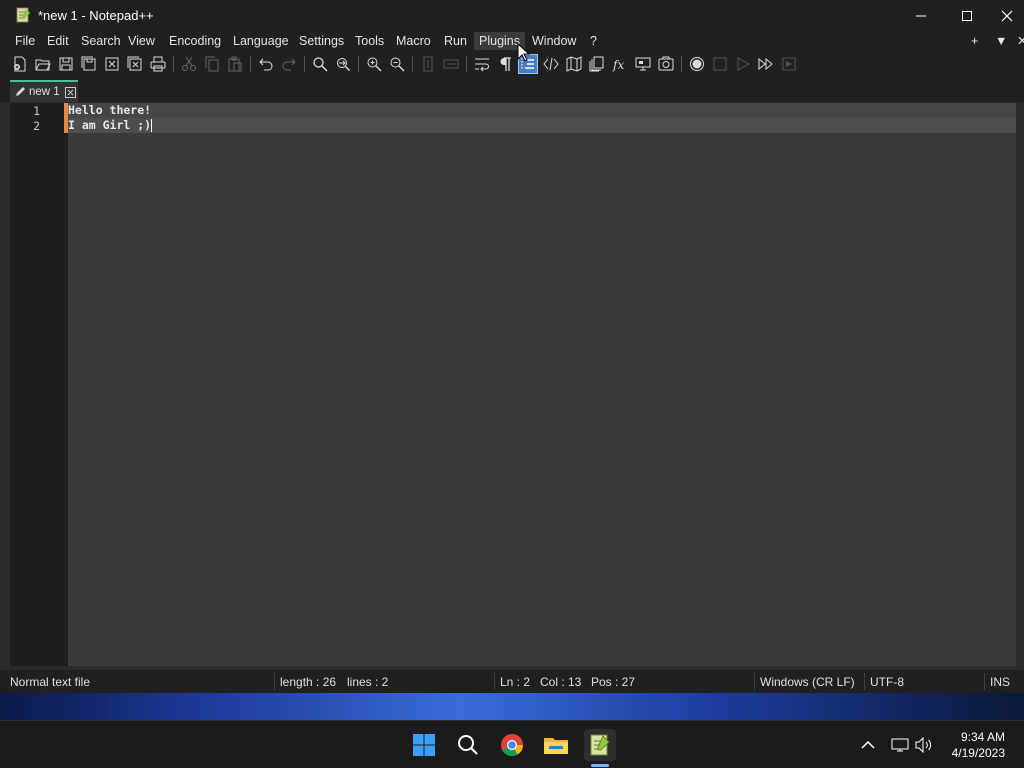 This screenshot has height=768, width=1024. Describe the element at coordinates (368, 682) in the screenshot. I see `status-lines: lines : 2` at that location.